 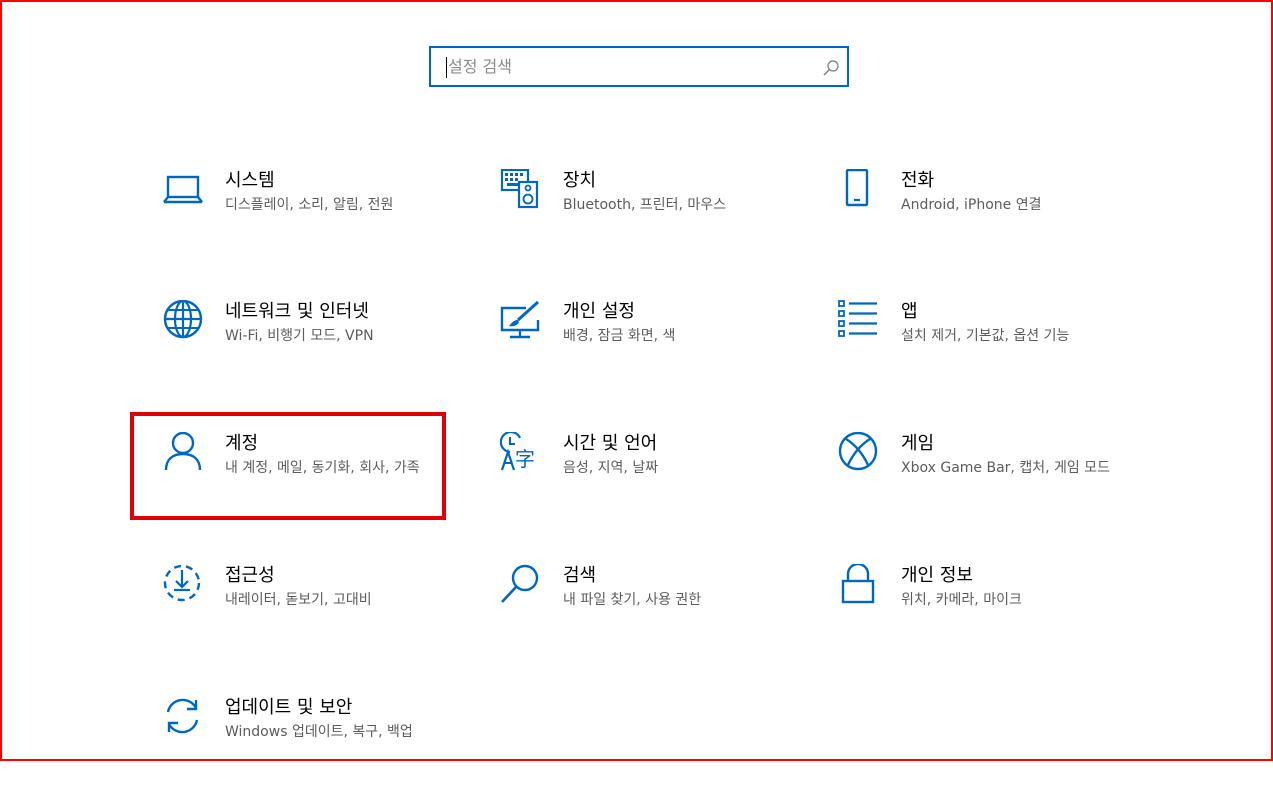 What do you see at coordinates (312, 741) in the screenshot?
I see `tile-update-security: 업데이트 및 보안 Windows 업데이트, 복구, 백업` at bounding box center [312, 741].